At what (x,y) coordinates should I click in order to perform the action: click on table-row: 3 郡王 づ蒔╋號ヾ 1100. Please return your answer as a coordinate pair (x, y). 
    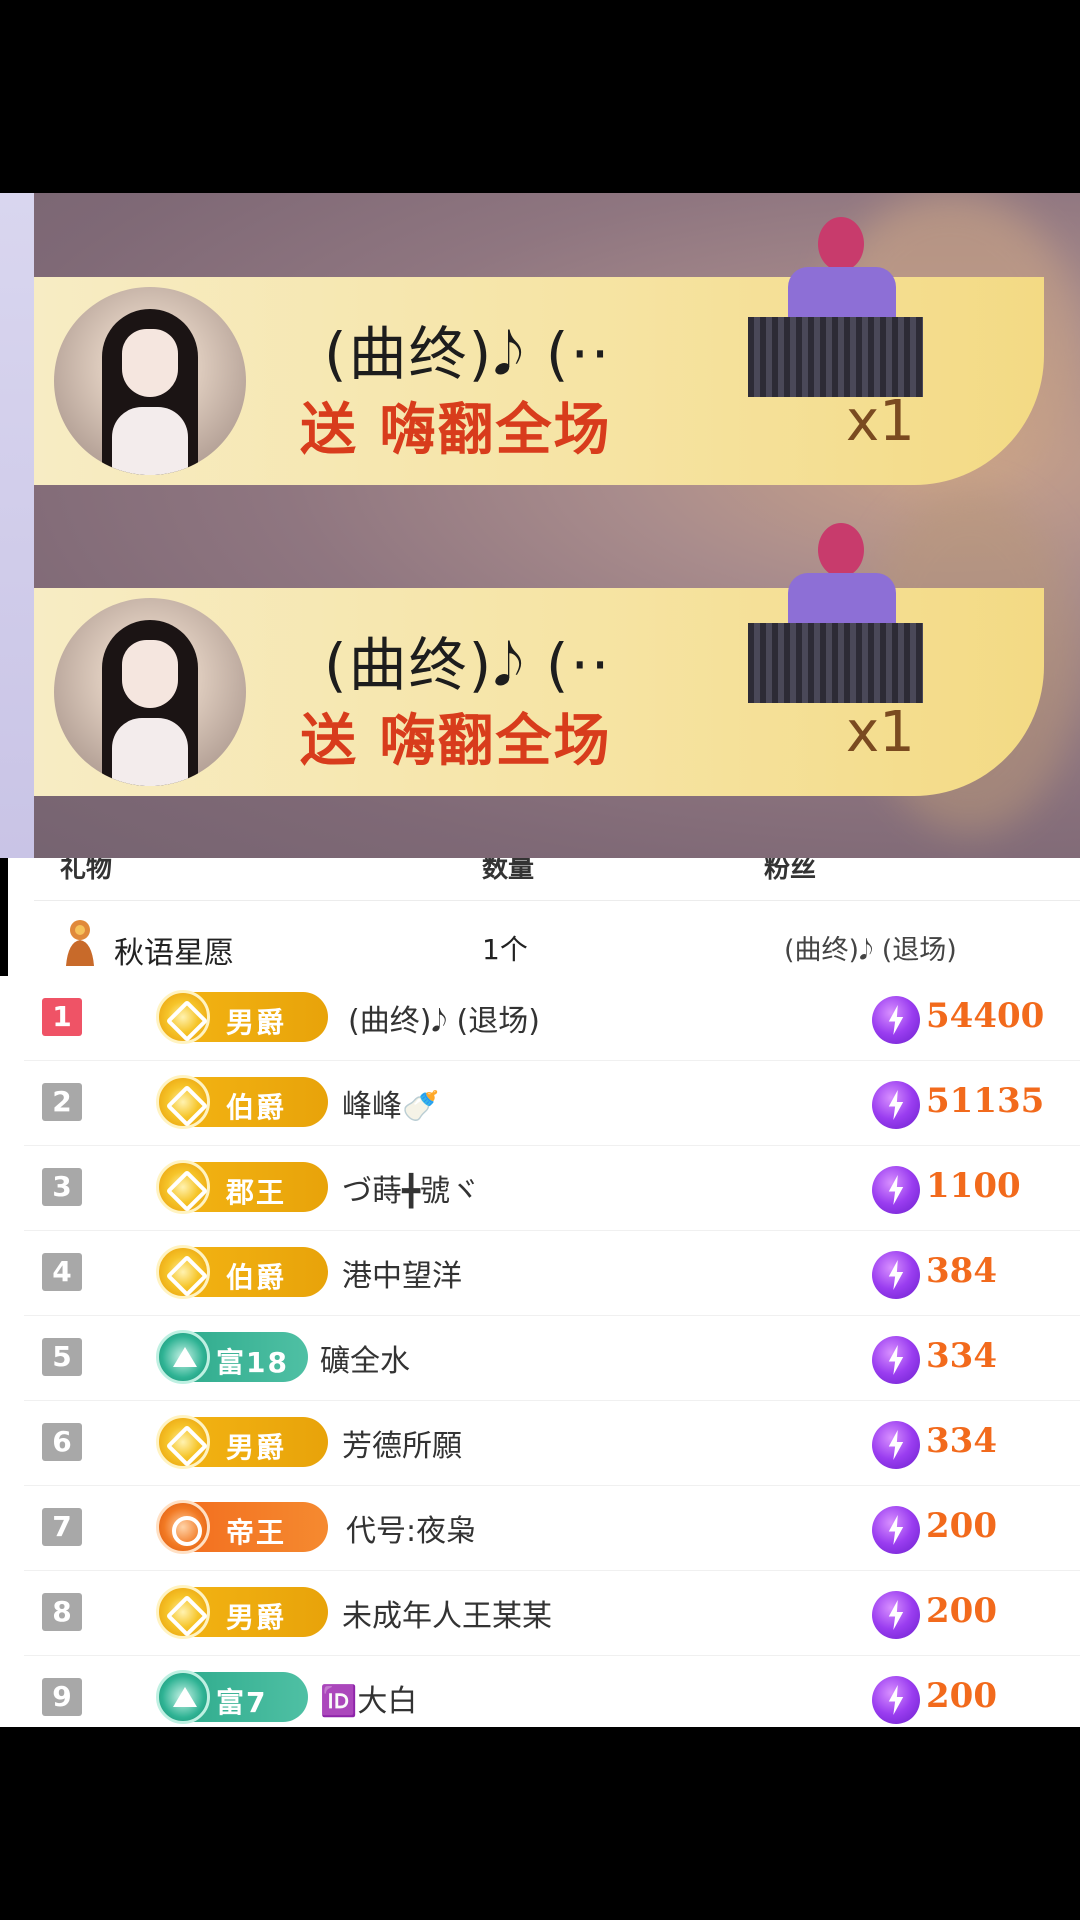
    Looking at the image, I should click on (540, 1188).